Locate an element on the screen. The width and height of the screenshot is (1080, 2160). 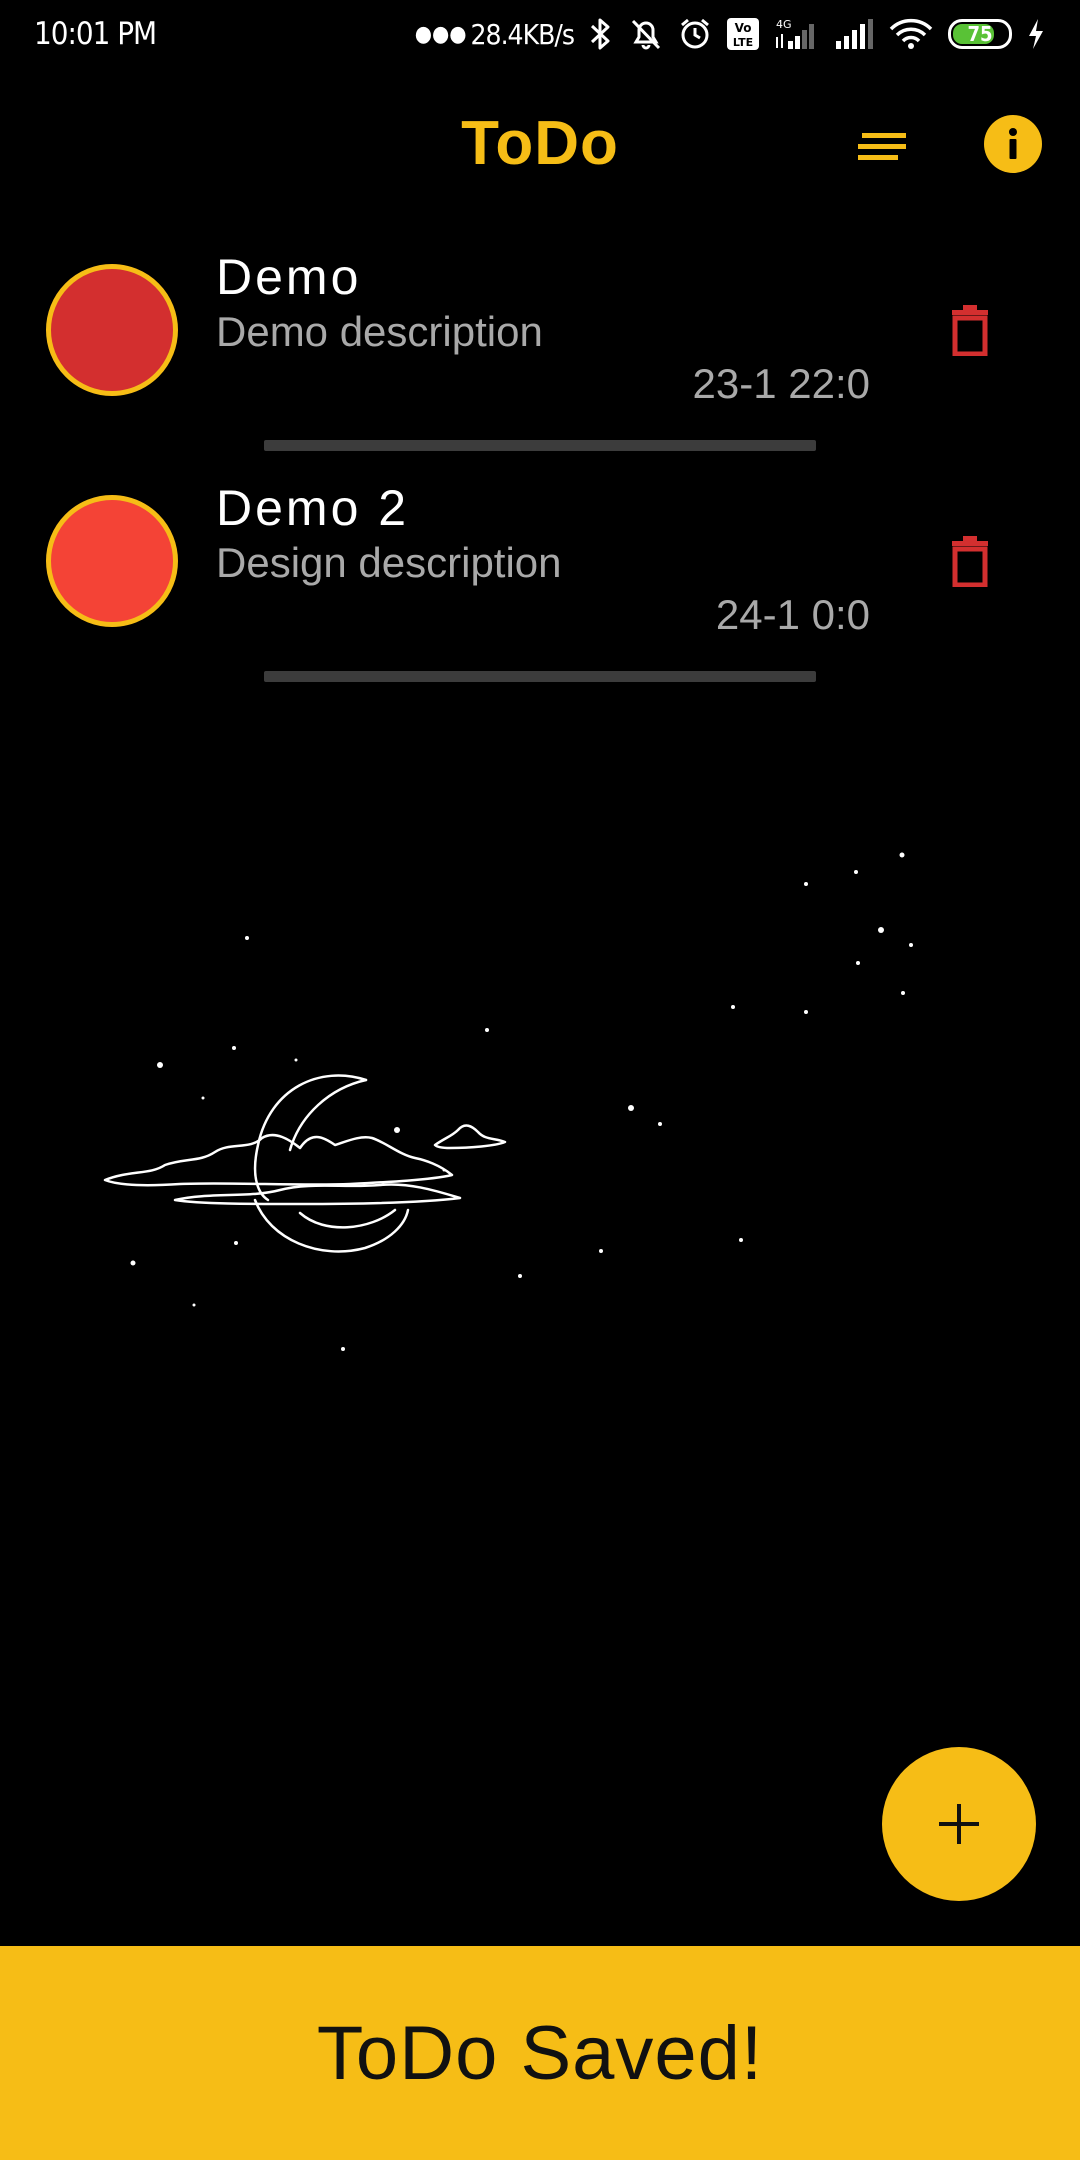
sort-icon is located at coordinates (882, 146).